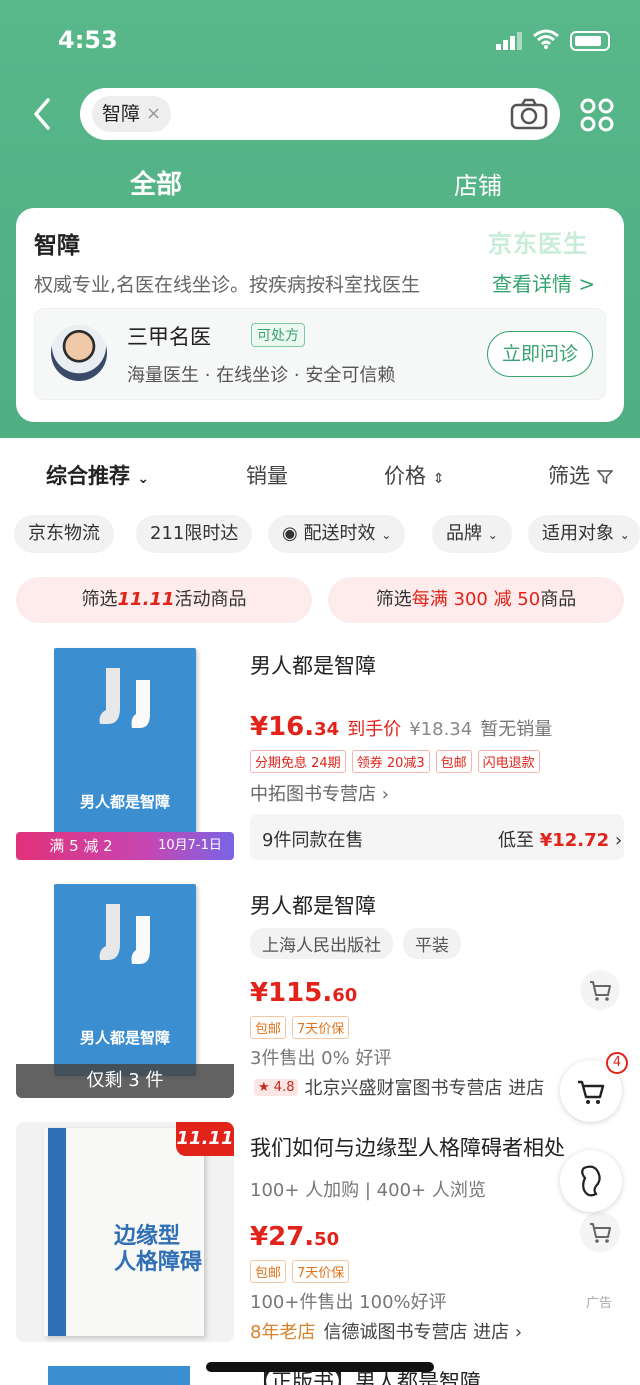 The image size is (640, 1385). What do you see at coordinates (540, 354) in the screenshot?
I see `consult-button: 立即问诊` at bounding box center [540, 354].